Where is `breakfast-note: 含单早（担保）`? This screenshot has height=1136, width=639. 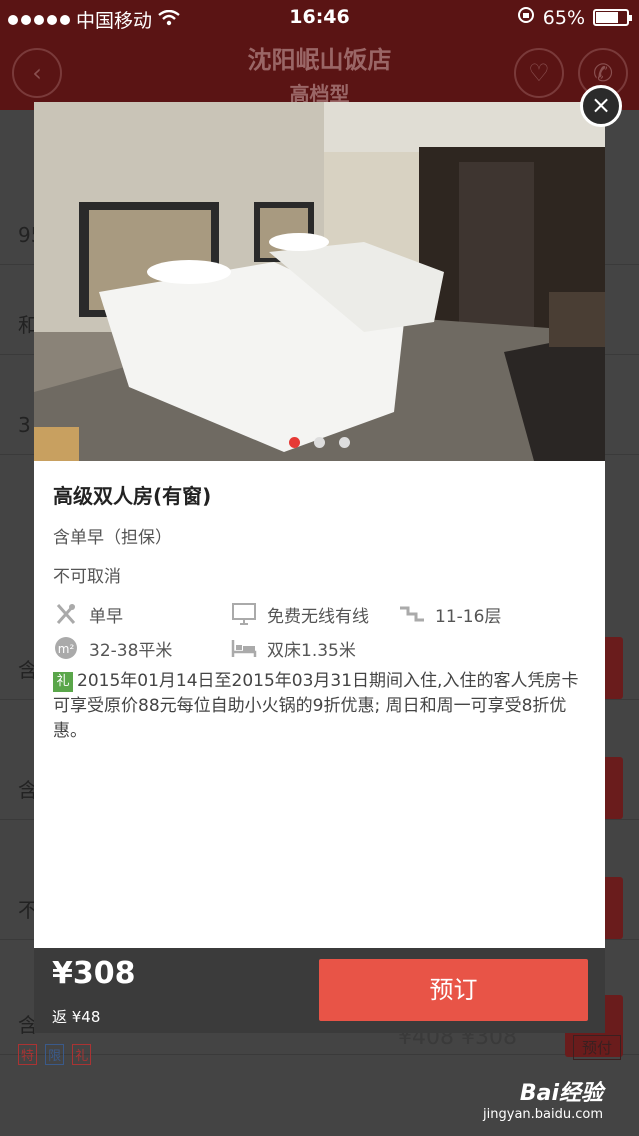
breakfast-note: 含单早（担保） is located at coordinates (112, 538).